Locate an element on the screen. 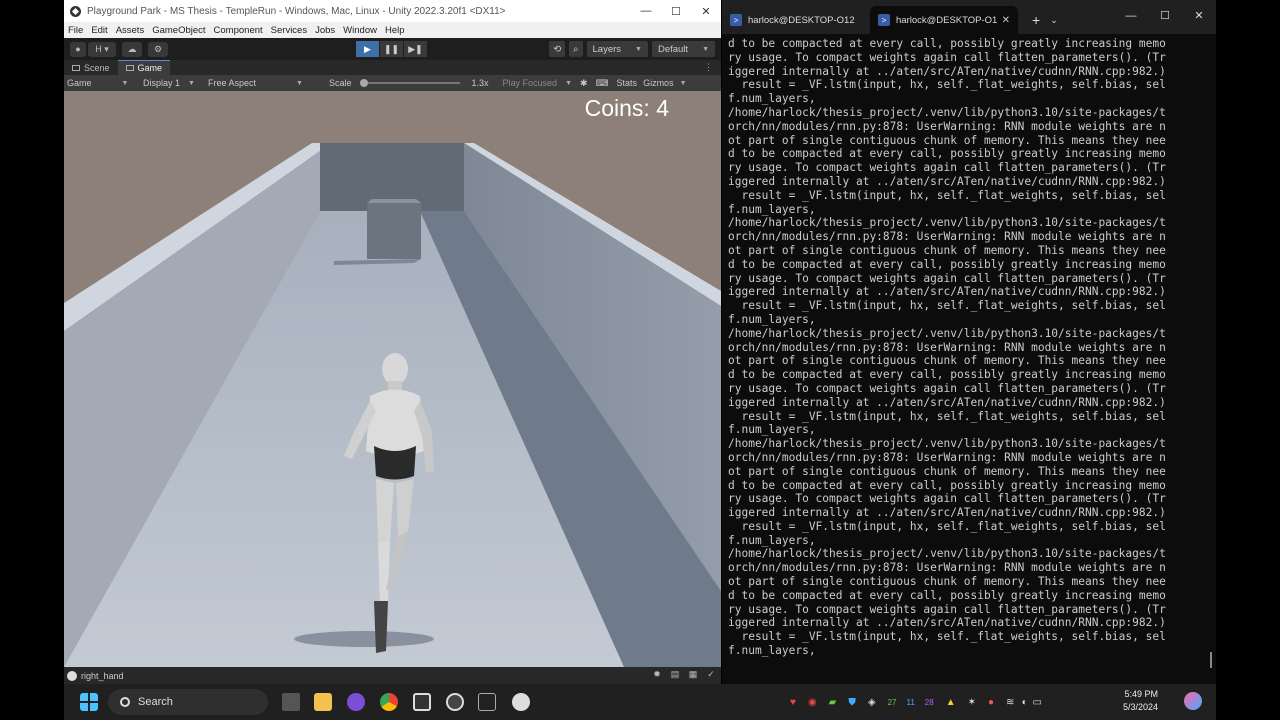 The image size is (1280, 720). mode-dropdown: Game ▼ is located at coordinates (100, 83).